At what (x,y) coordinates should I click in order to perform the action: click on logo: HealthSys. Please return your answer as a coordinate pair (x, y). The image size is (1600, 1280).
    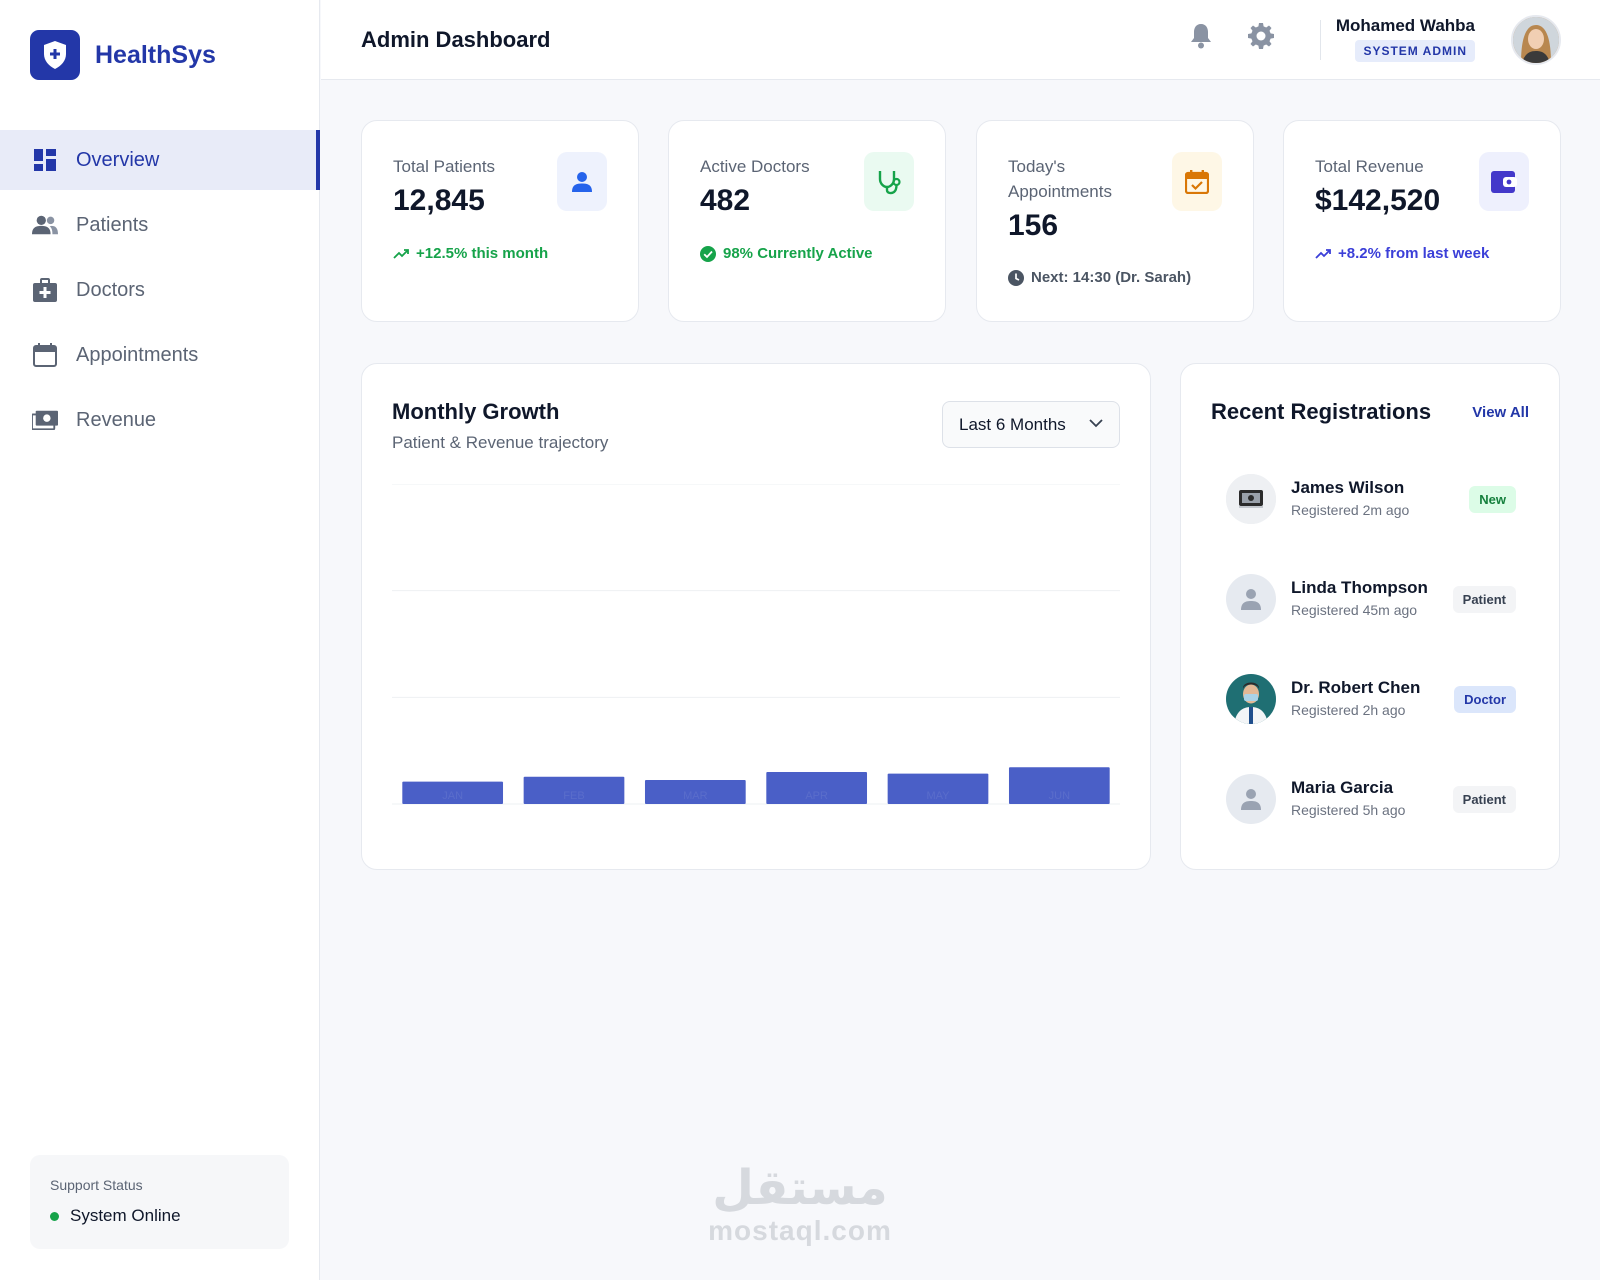
    Looking at the image, I should click on (123, 55).